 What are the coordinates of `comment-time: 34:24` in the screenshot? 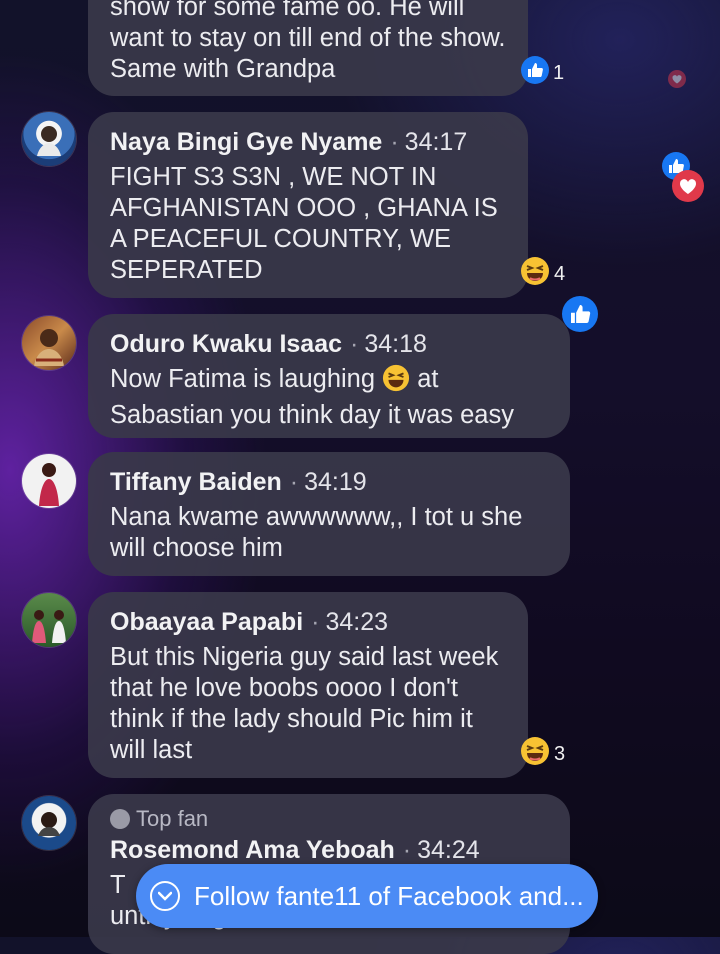 It's located at (448, 850).